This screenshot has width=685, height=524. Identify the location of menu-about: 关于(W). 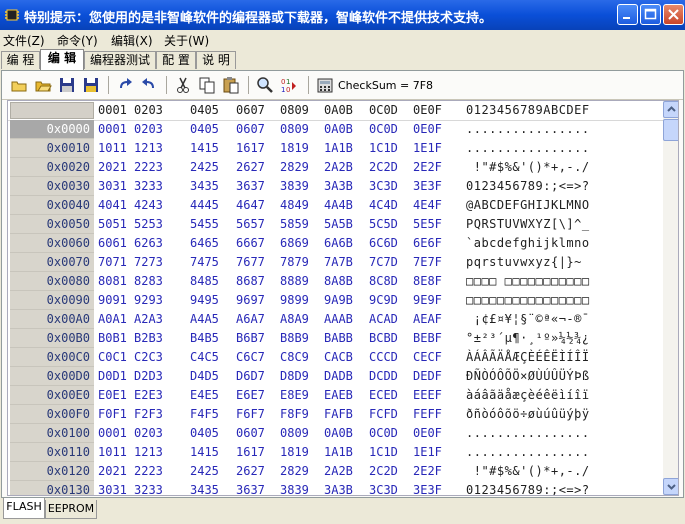
(186, 40).